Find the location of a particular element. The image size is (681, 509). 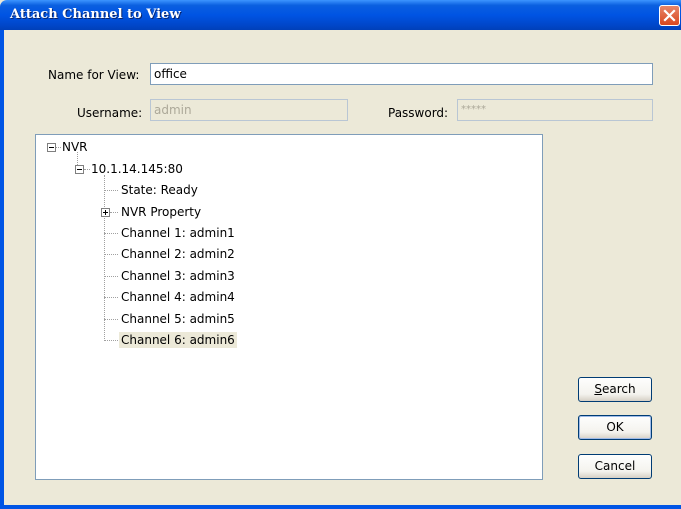

tree-node-channel-3: Channel 3: admin3 is located at coordinates (178, 276).